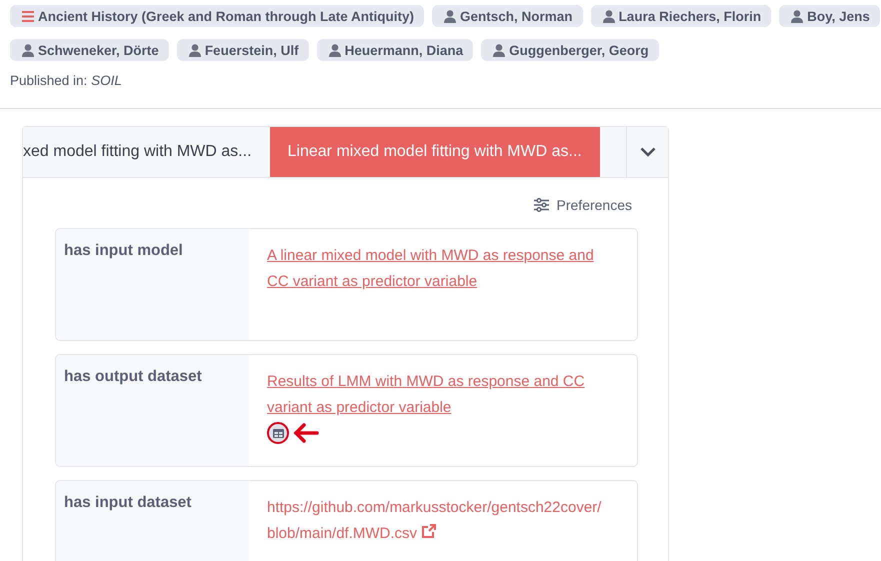 The width and height of the screenshot is (881, 561). Describe the element at coordinates (66, 80) in the screenshot. I see `published-in-text: Published in: SOIL` at that location.